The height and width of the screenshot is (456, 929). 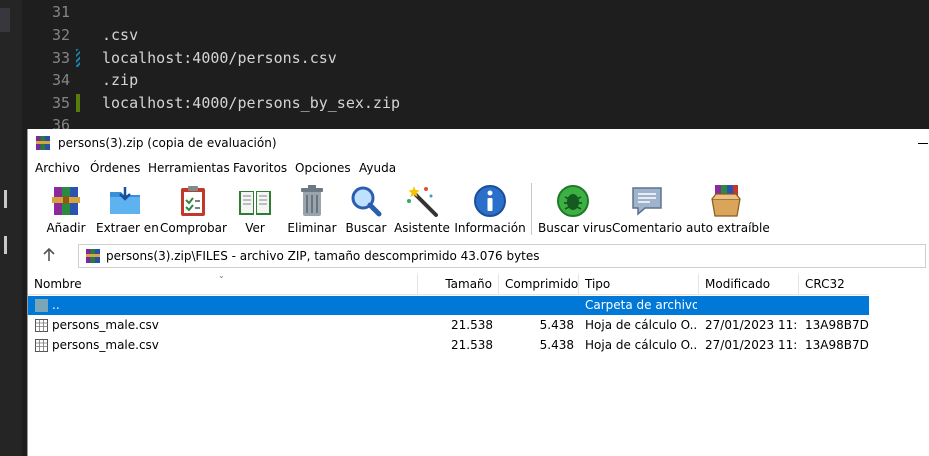 I want to click on extract-label: Extraer en, so click(x=127, y=228).